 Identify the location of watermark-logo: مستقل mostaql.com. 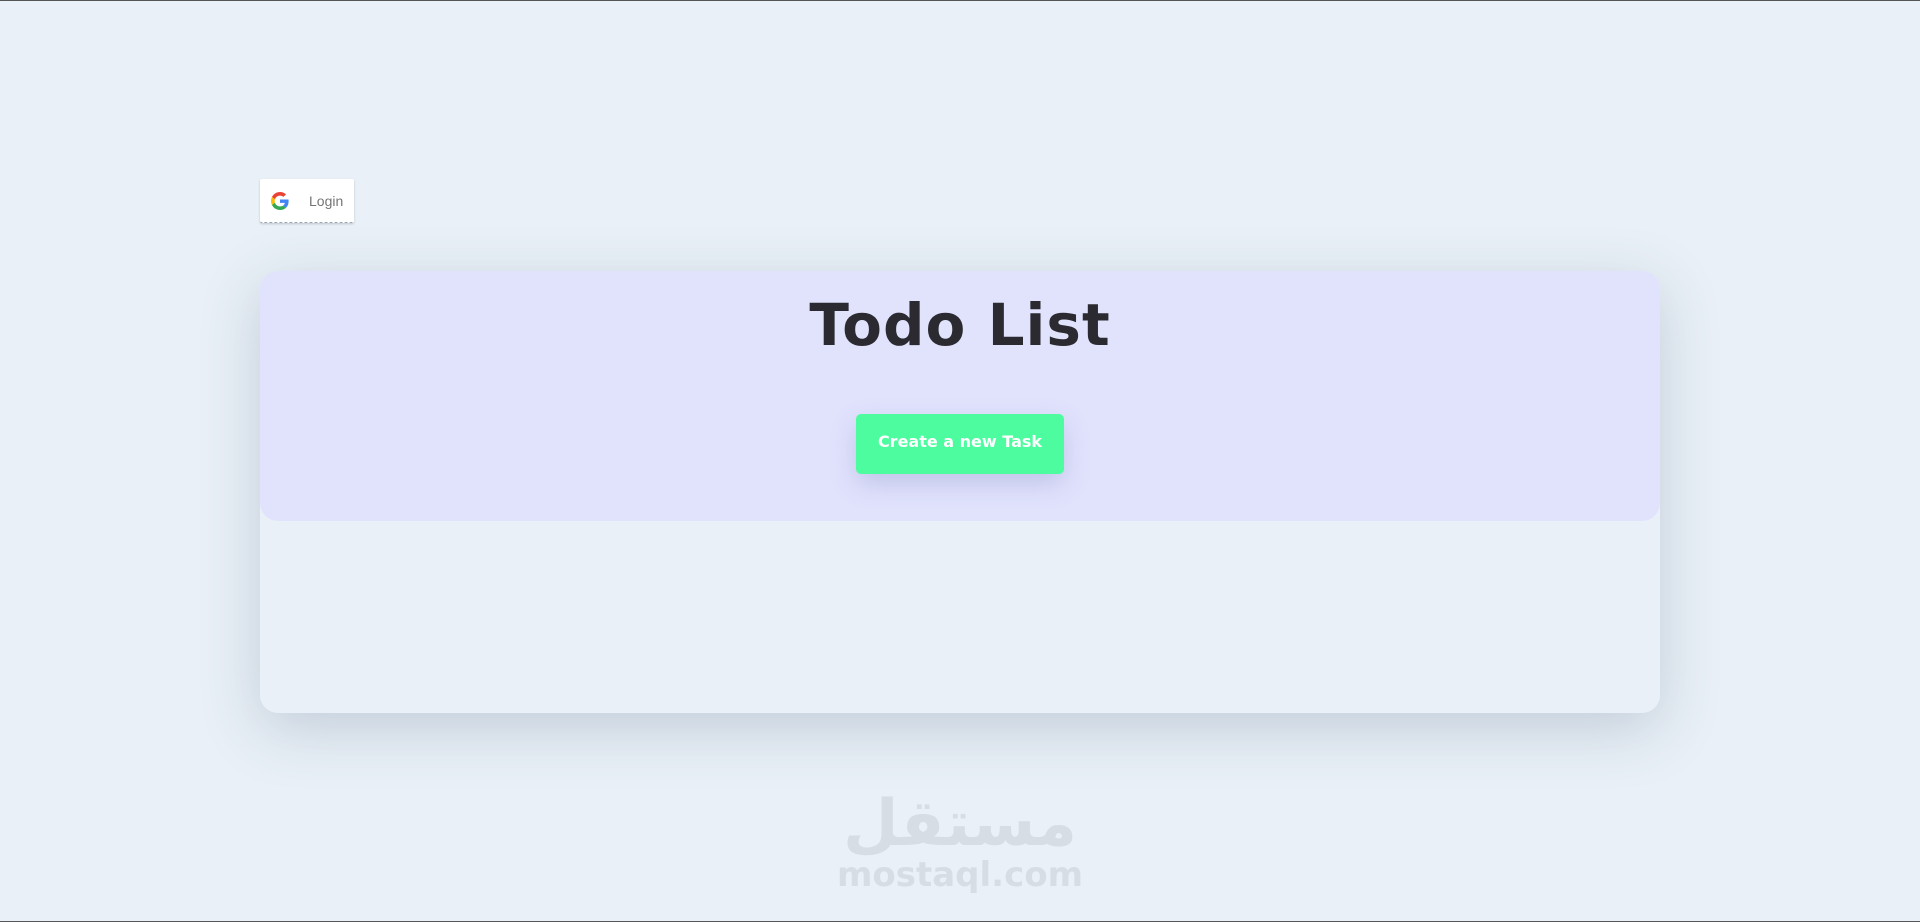
(960, 842).